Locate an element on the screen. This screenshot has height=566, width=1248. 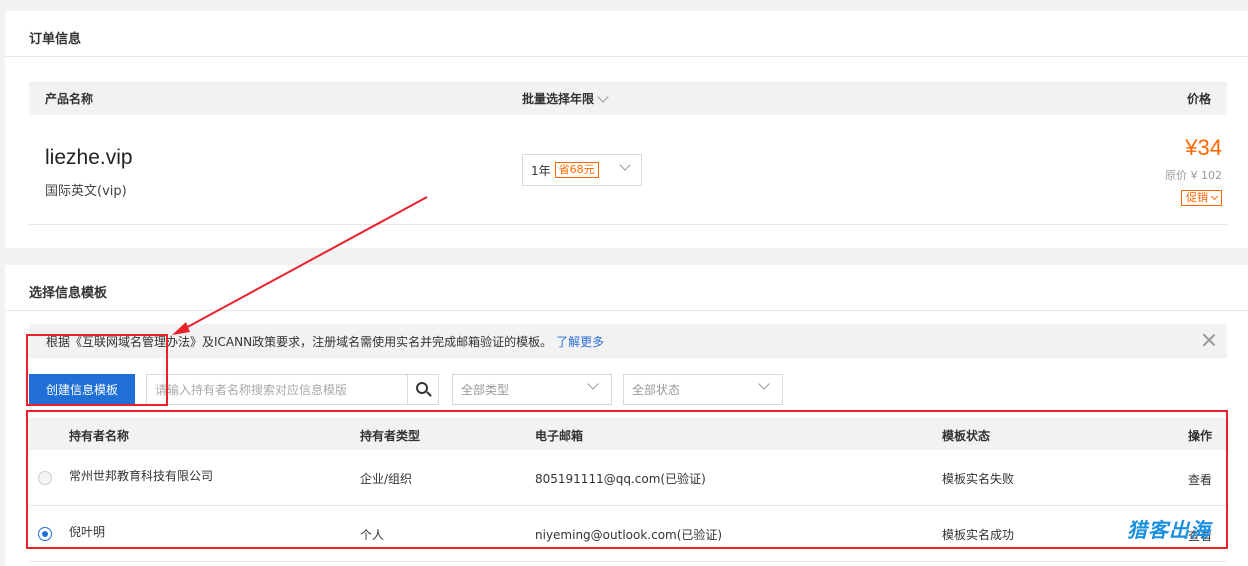
template-table-header: 持有者名称 持有者类型 电子邮箱 模板状态 操作 is located at coordinates (628, 434).